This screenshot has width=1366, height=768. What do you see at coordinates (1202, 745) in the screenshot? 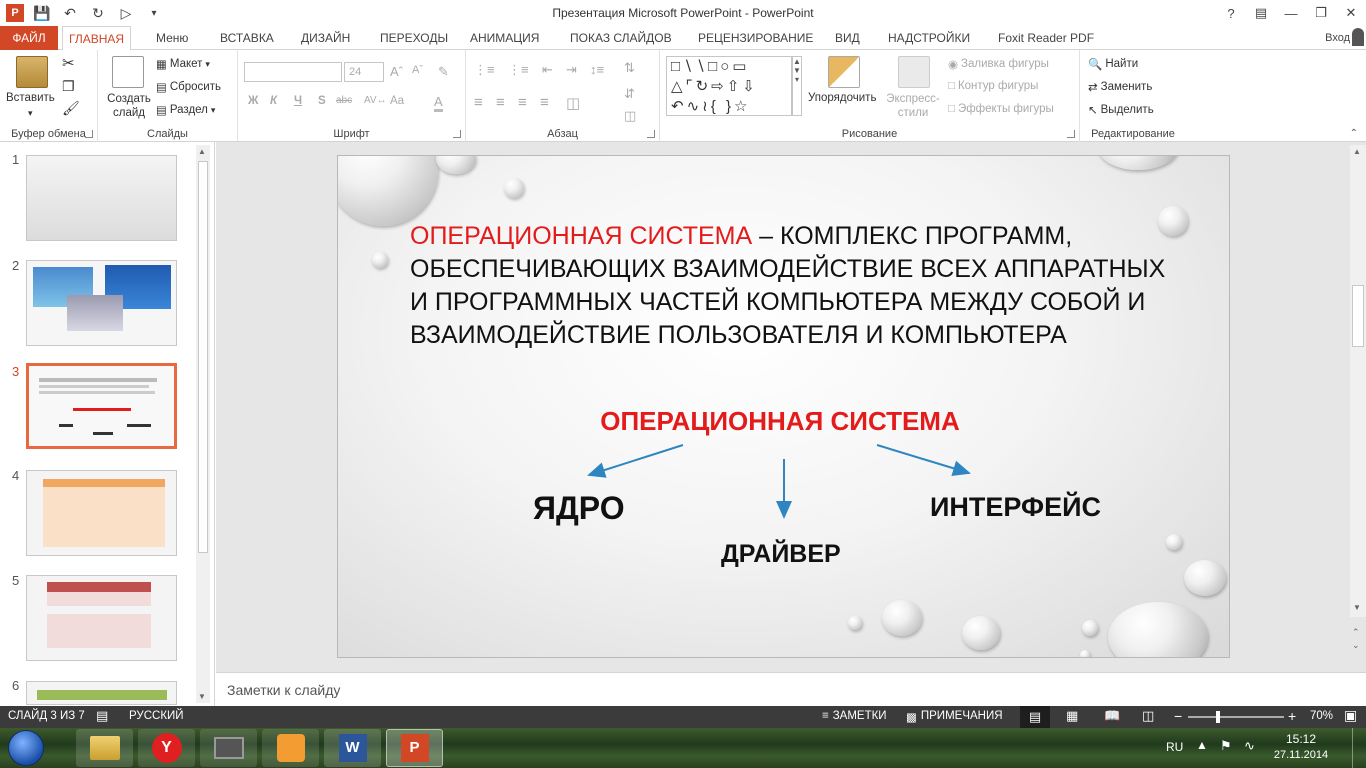
I see `tray-expand-icon: ▲` at bounding box center [1202, 745].